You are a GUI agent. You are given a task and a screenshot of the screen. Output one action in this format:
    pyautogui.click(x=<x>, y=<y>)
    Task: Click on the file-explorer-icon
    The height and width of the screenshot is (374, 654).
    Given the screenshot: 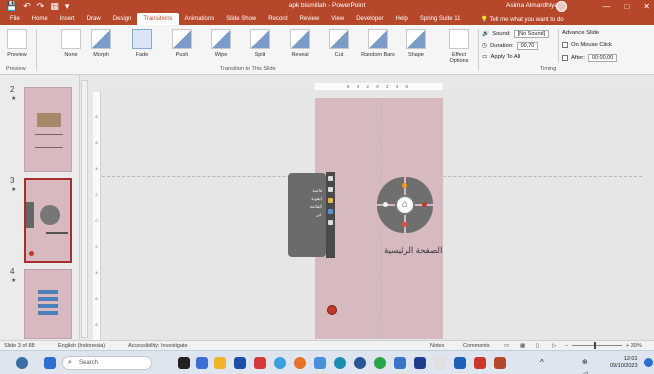 What is the action you would take?
    pyautogui.click(x=220, y=363)
    